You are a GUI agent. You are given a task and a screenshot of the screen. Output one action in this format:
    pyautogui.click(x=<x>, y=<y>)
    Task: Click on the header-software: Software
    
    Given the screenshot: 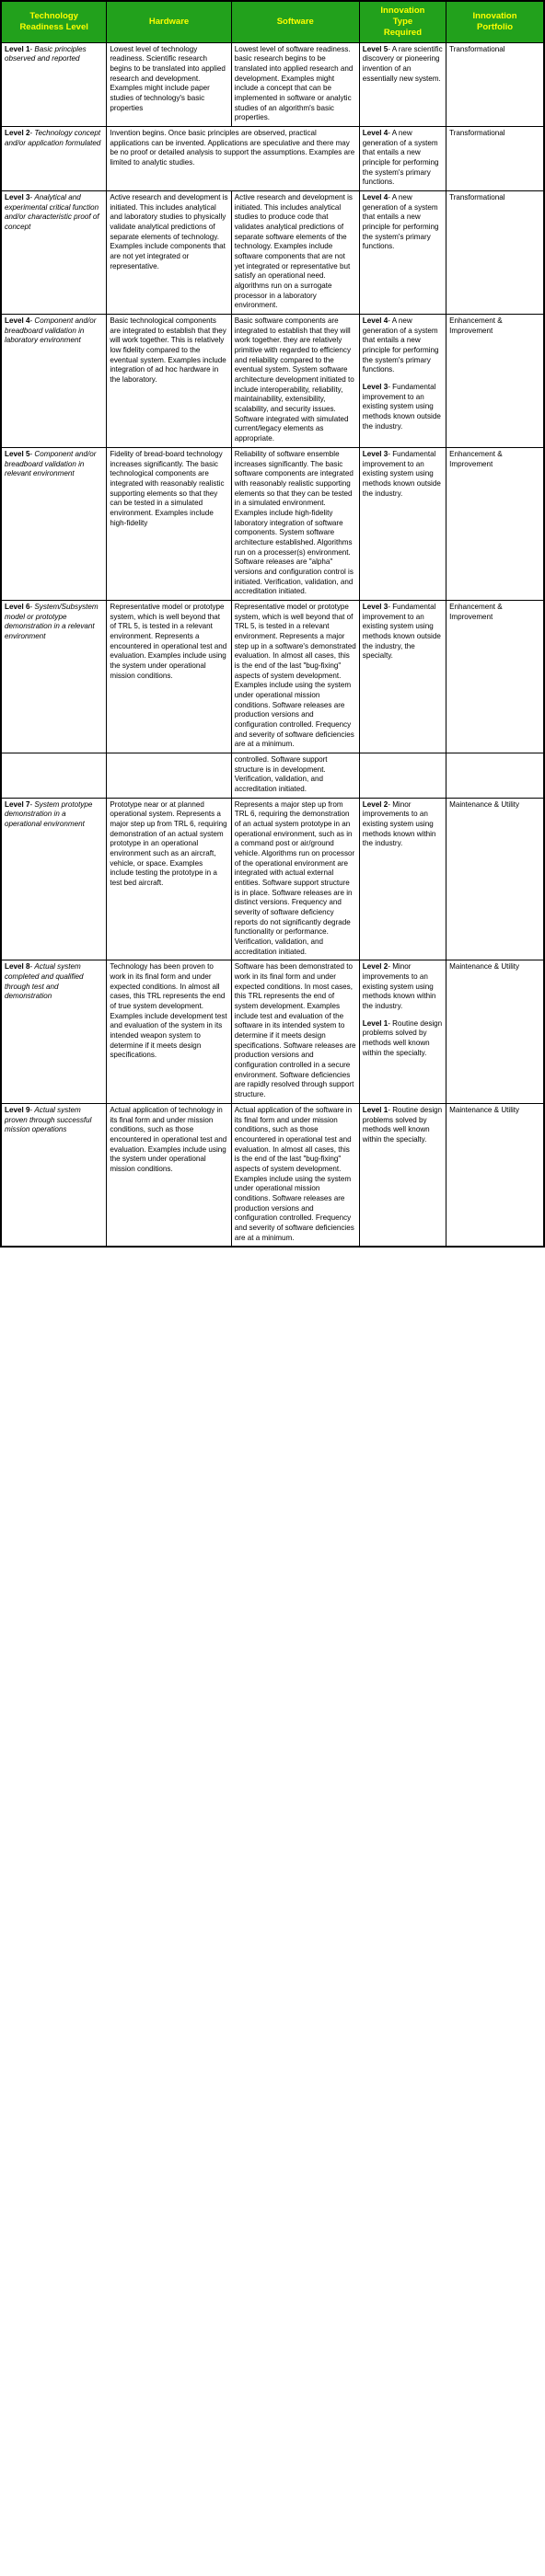 What is the action you would take?
    pyautogui.click(x=295, y=21)
    